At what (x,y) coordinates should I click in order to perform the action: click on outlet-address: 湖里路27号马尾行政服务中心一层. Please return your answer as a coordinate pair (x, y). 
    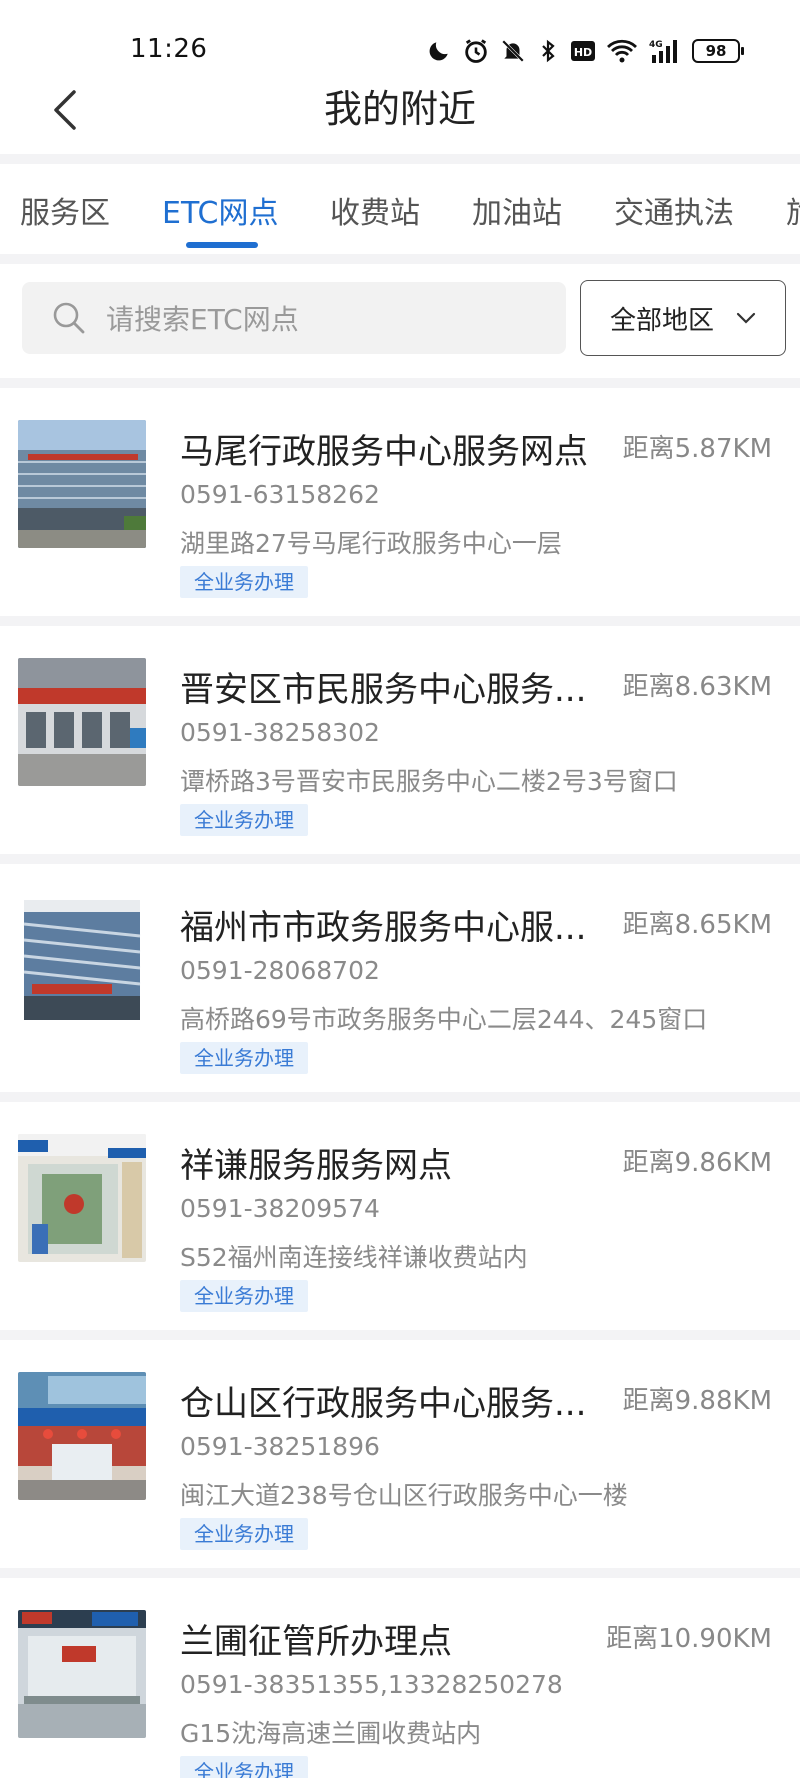
    Looking at the image, I should click on (371, 543).